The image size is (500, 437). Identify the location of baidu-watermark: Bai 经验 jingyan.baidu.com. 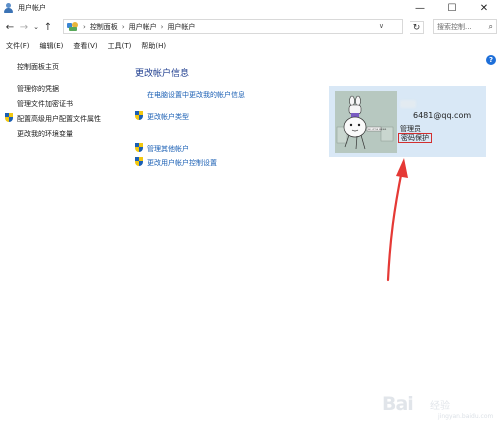
(438, 409).